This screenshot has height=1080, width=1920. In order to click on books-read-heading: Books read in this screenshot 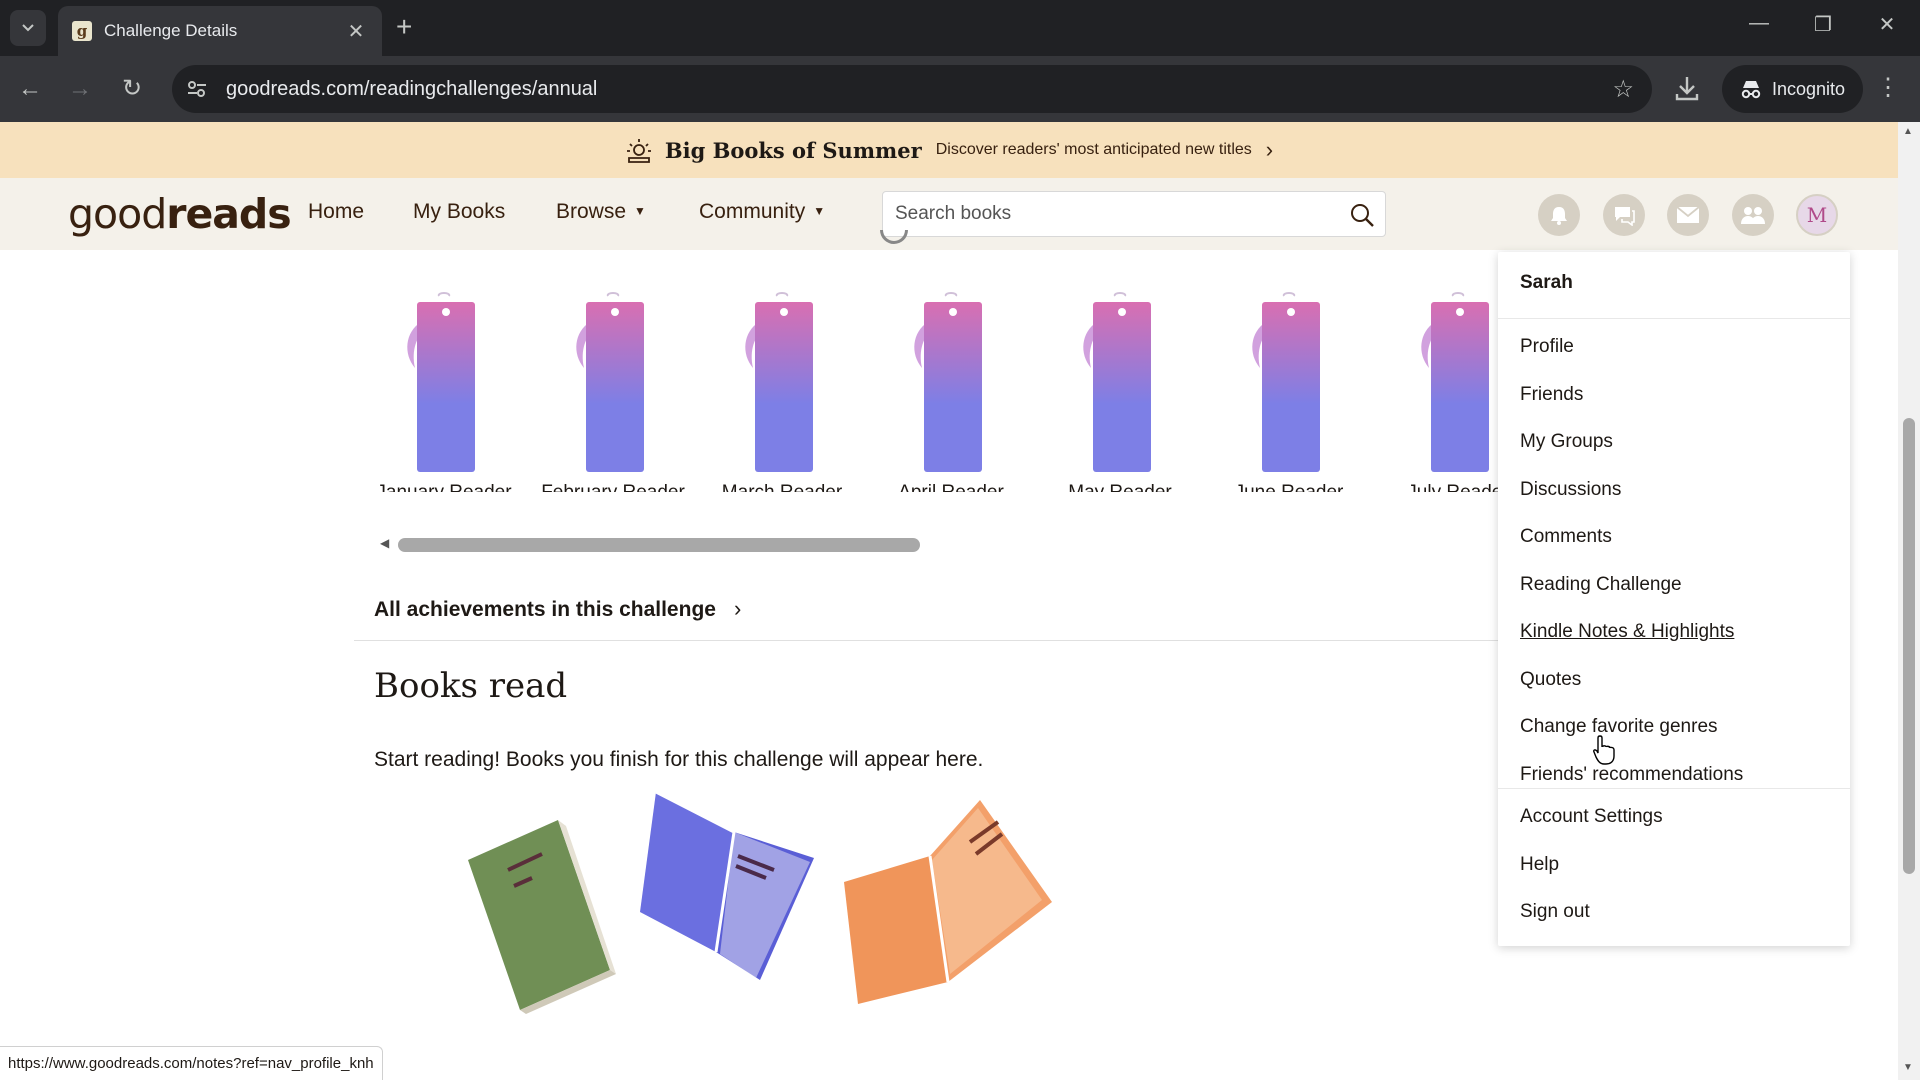, I will do `click(471, 686)`.